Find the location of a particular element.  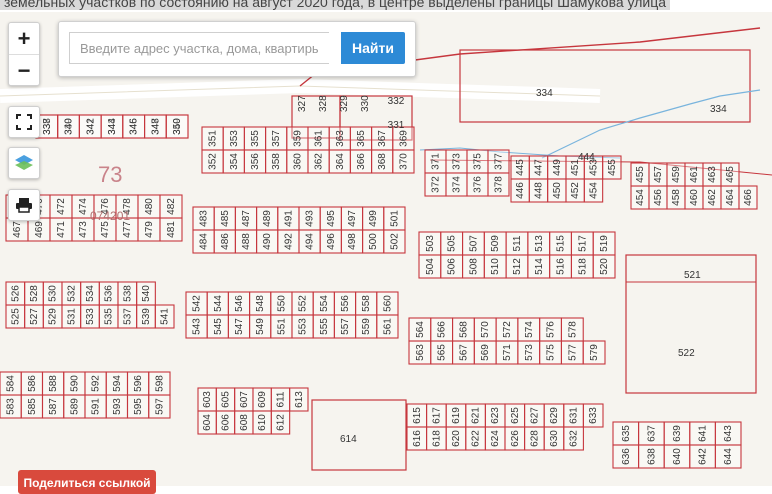

plot-493: 493 is located at coordinates (310, 218).